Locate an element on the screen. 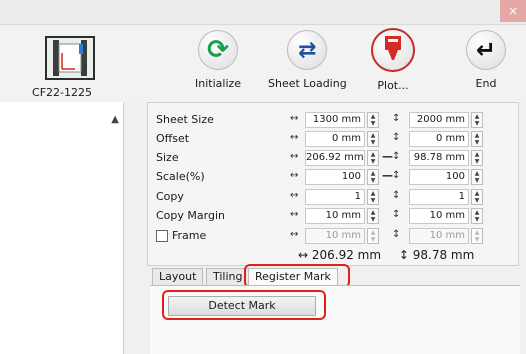  sheet-loading-button: ⇄ Sheet Loading is located at coordinates (307, 60).